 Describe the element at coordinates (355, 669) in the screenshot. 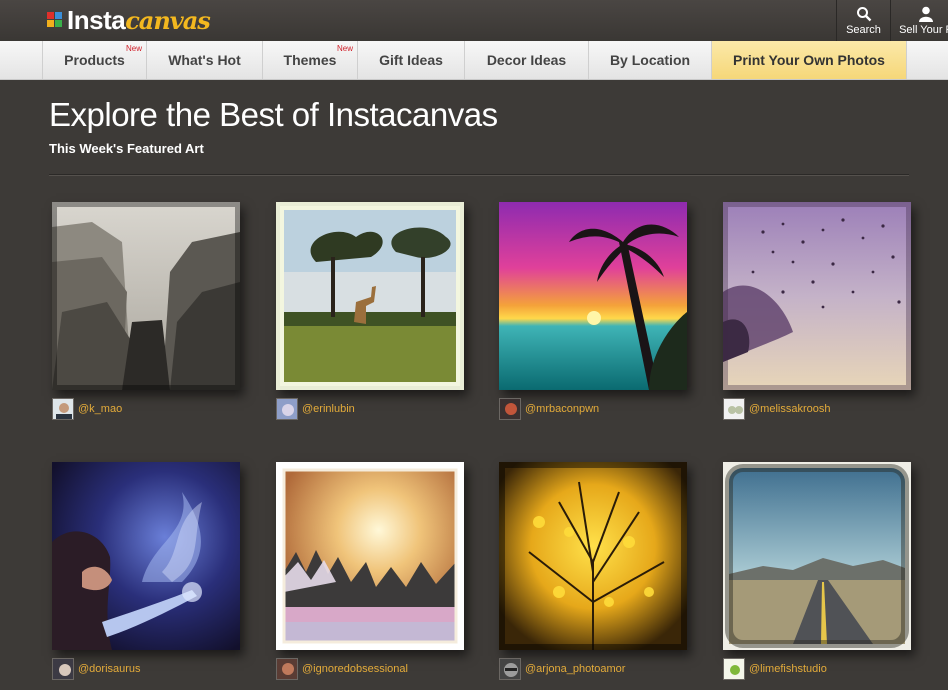

I see `artist-username: @ignoredobsessional` at that location.